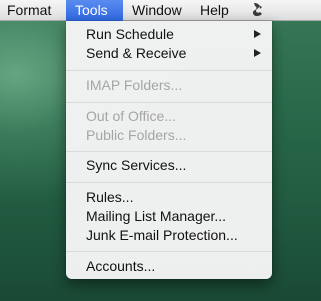  I want to click on script-icon, so click(258, 10).